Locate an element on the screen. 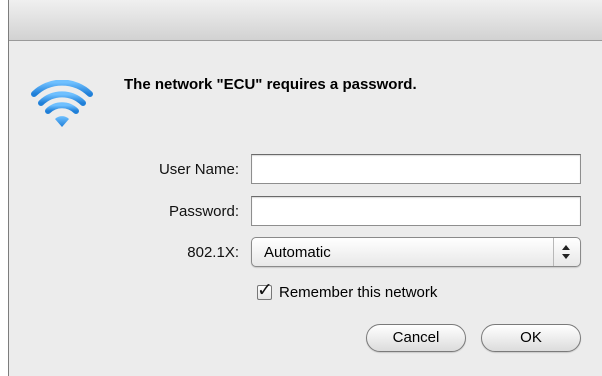 The image size is (602, 376). auth-mode-select: Automatic is located at coordinates (416, 252).